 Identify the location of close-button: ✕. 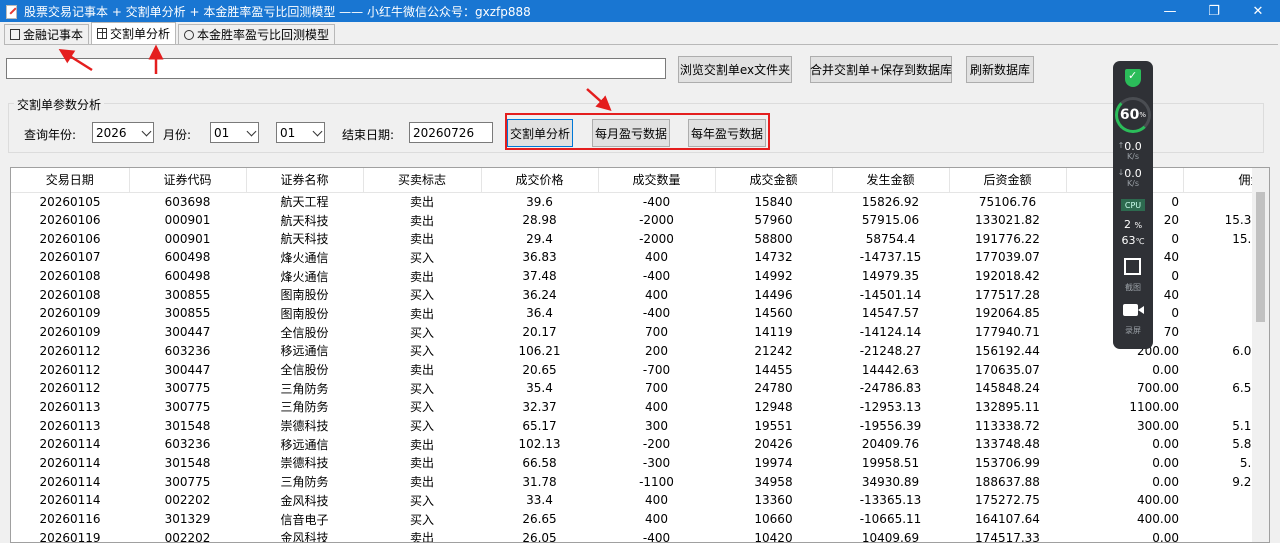
(1258, 11).